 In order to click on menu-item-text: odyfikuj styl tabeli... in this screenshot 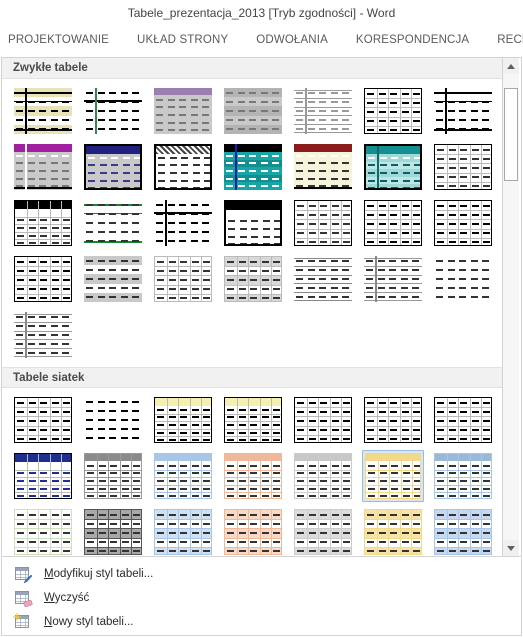, I will do `click(103, 574)`.